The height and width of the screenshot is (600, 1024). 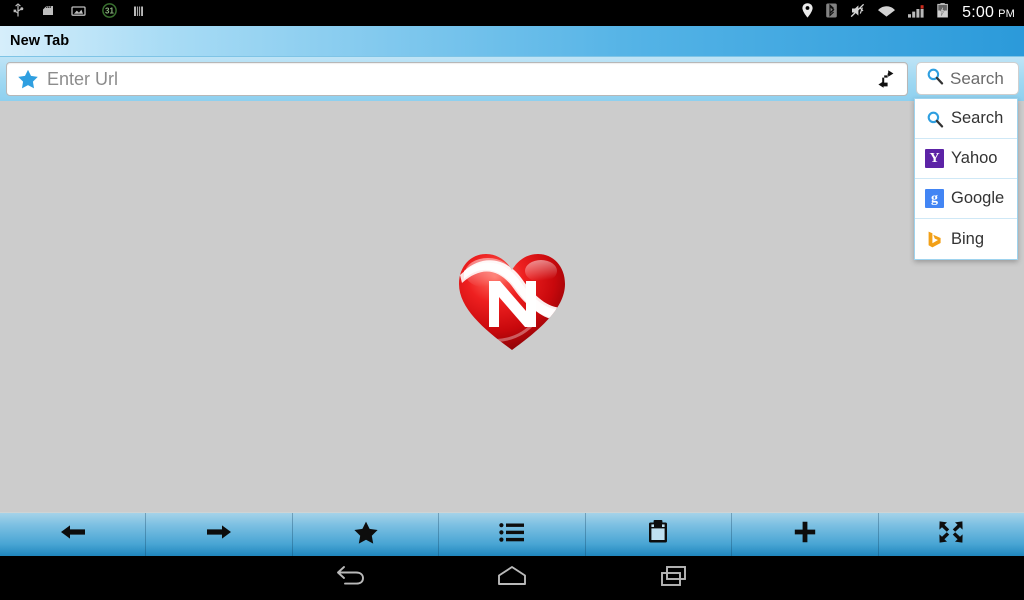 I want to click on status-bar-right-icons: 5:00 PM, so click(x=912, y=13).